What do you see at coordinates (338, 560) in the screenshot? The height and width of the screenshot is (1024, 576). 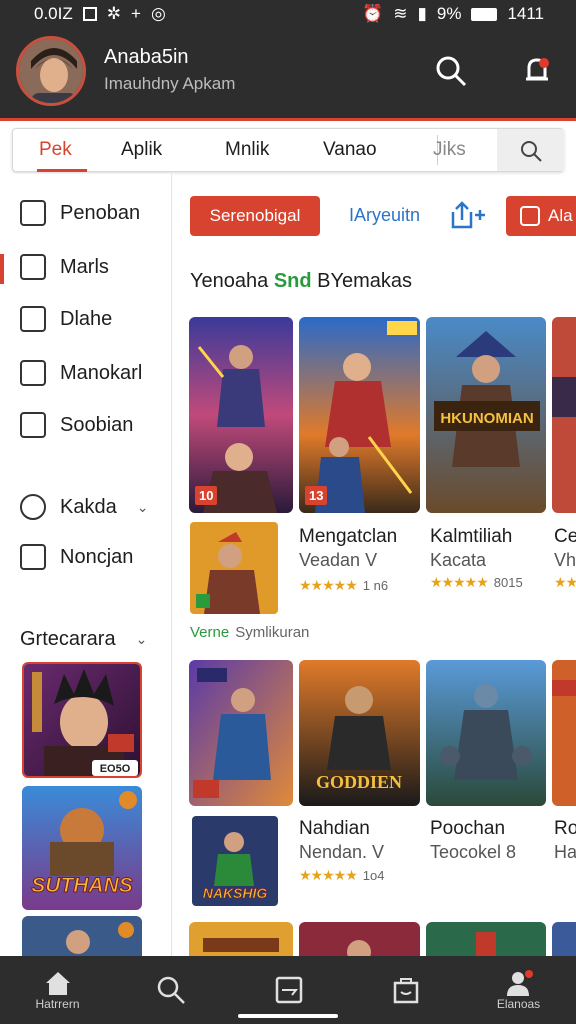 I see `game-subtitle: Veadan V` at bounding box center [338, 560].